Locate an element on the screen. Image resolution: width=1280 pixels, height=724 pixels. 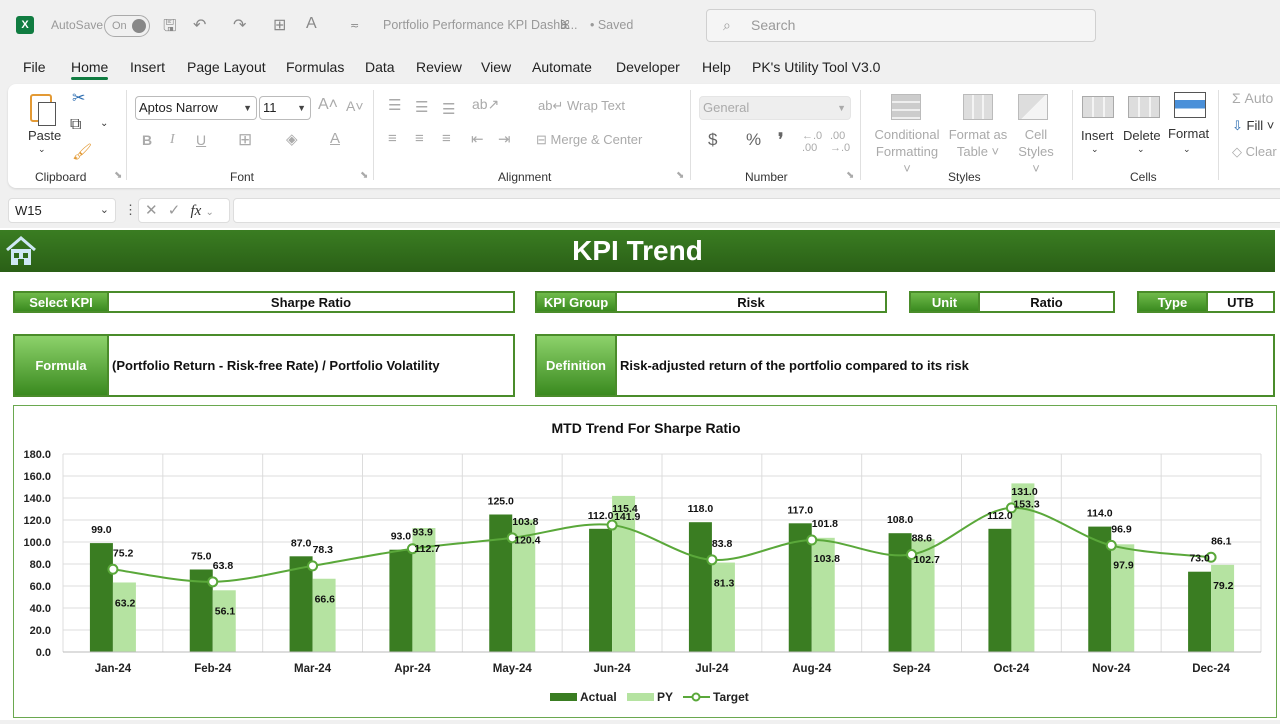
currency-button: $ is located at coordinates (712, 140).